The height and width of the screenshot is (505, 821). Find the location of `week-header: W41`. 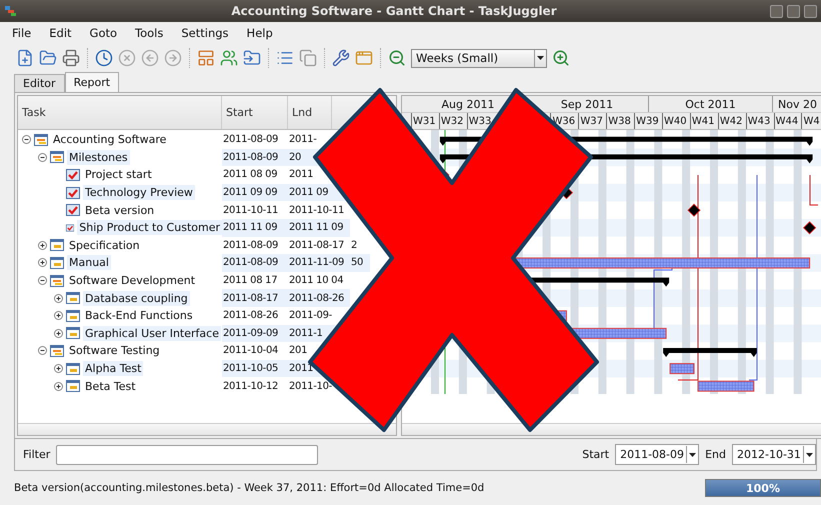

week-header: W41 is located at coordinates (704, 121).